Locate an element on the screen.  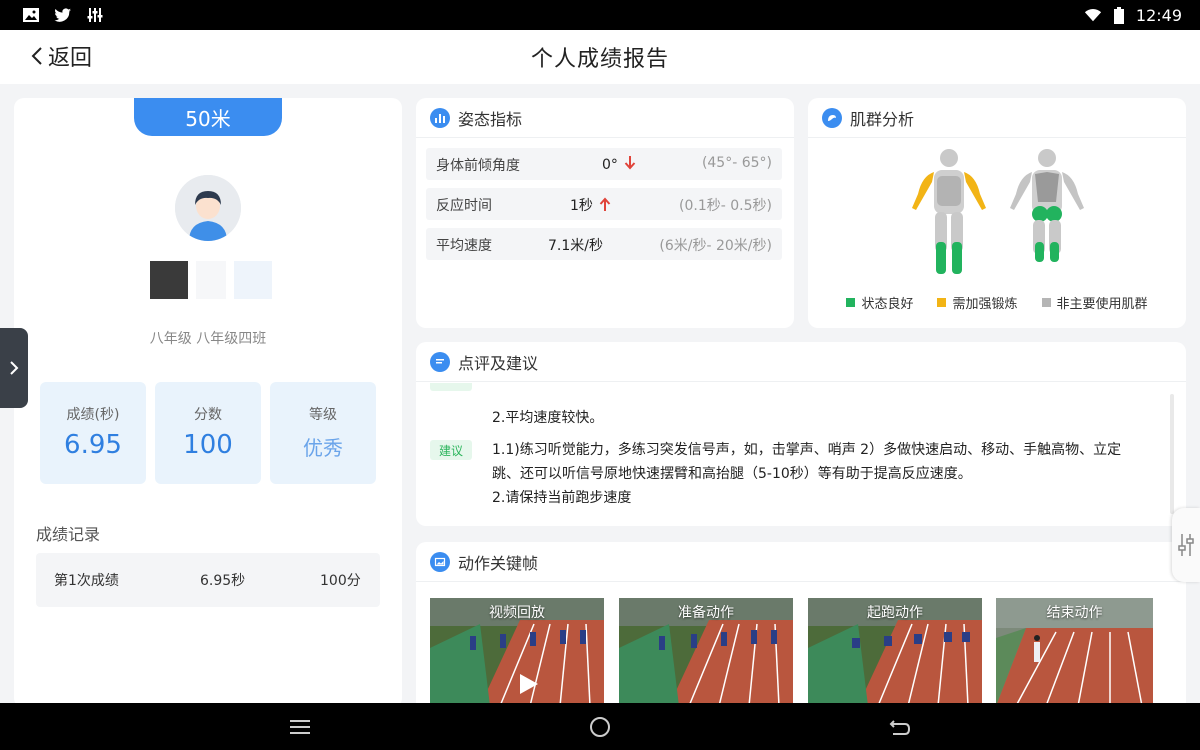
metric-range: (45°- 65°) is located at coordinates (736, 163).